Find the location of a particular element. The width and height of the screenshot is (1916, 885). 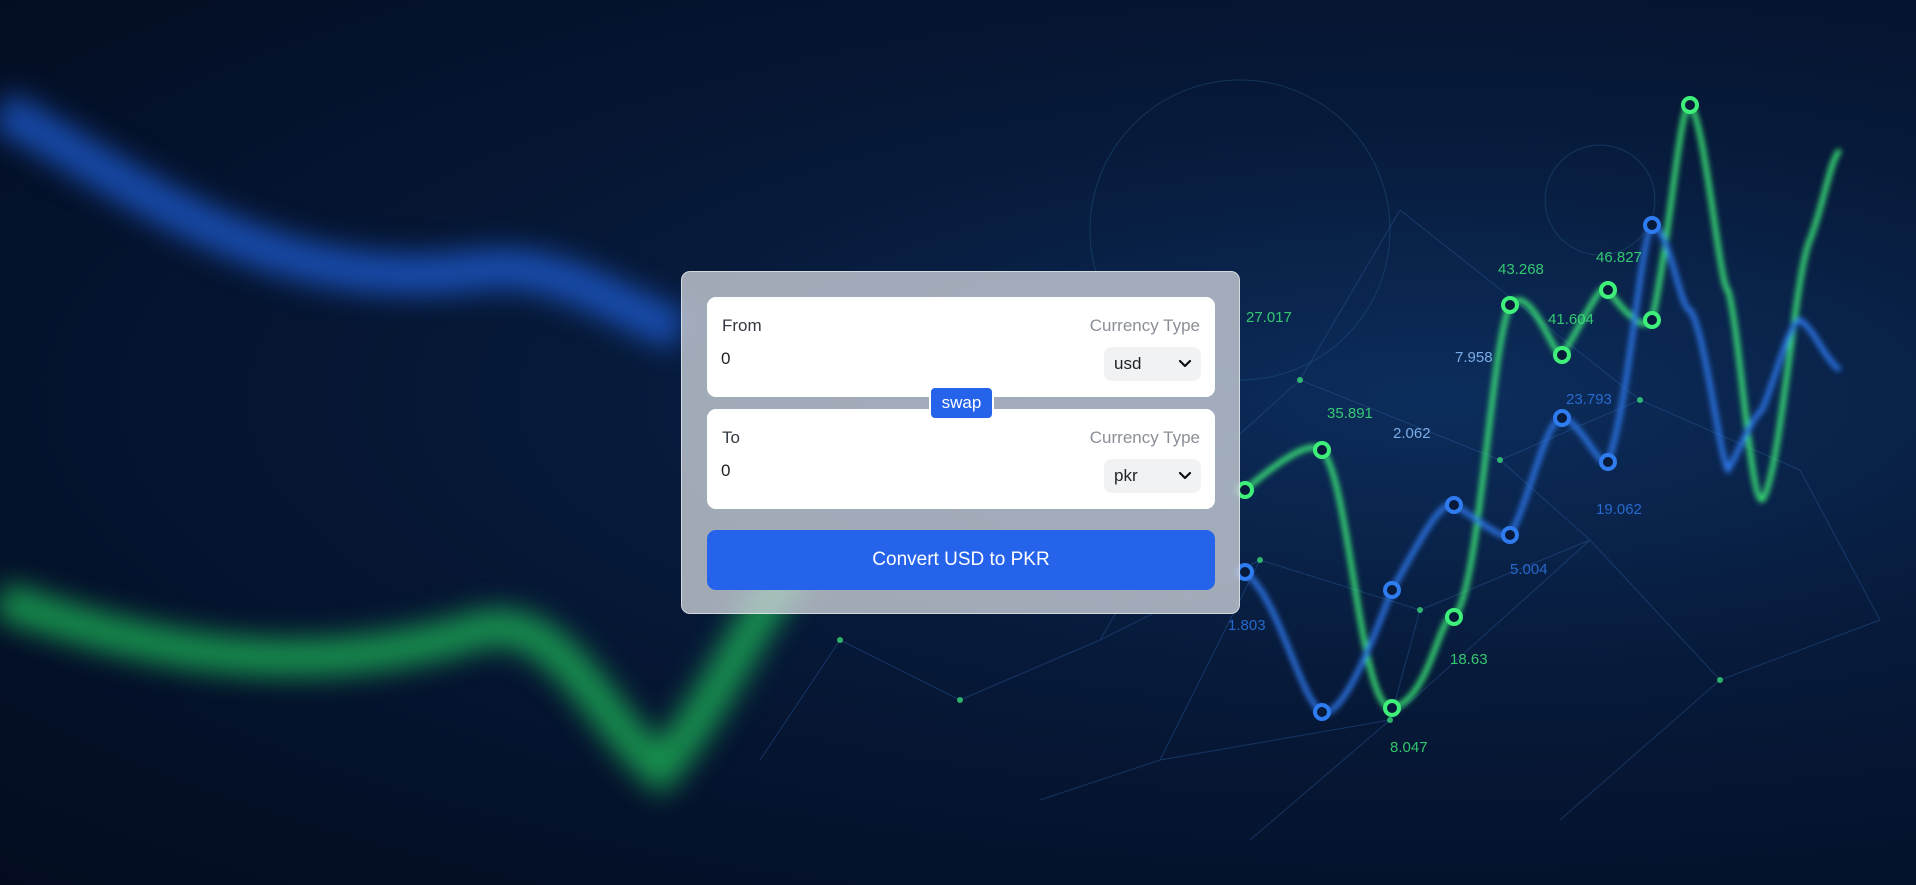

bg-label: 43.268 is located at coordinates (1521, 269).